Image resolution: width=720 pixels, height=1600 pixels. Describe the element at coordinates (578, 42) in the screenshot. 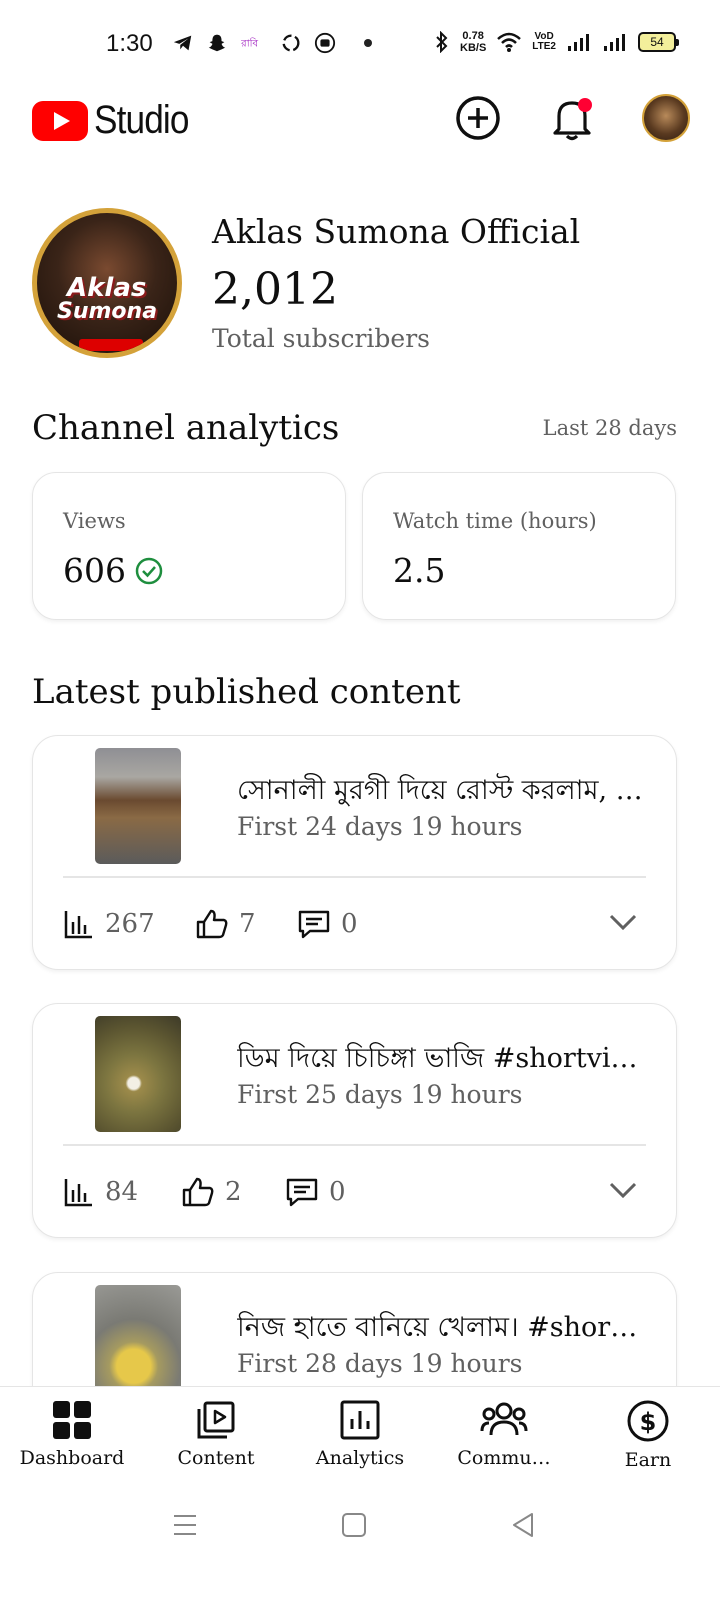

I see `signal-icon-sim1` at that location.